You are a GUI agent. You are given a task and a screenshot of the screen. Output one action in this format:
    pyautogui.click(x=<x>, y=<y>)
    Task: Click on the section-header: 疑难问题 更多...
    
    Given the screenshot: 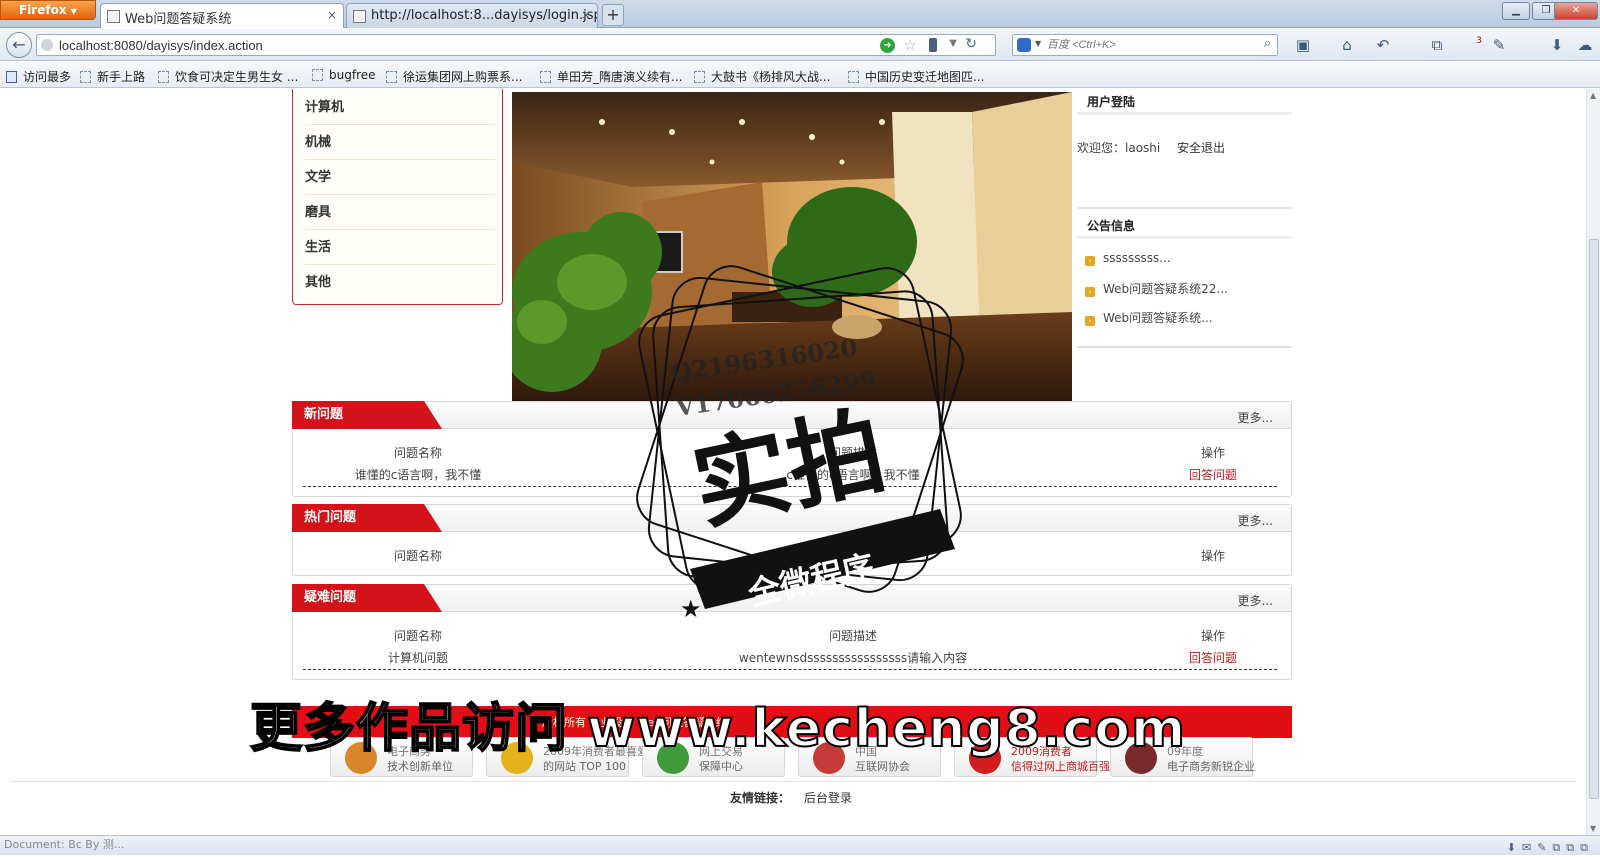 What is the action you would take?
    pyautogui.click(x=791, y=598)
    